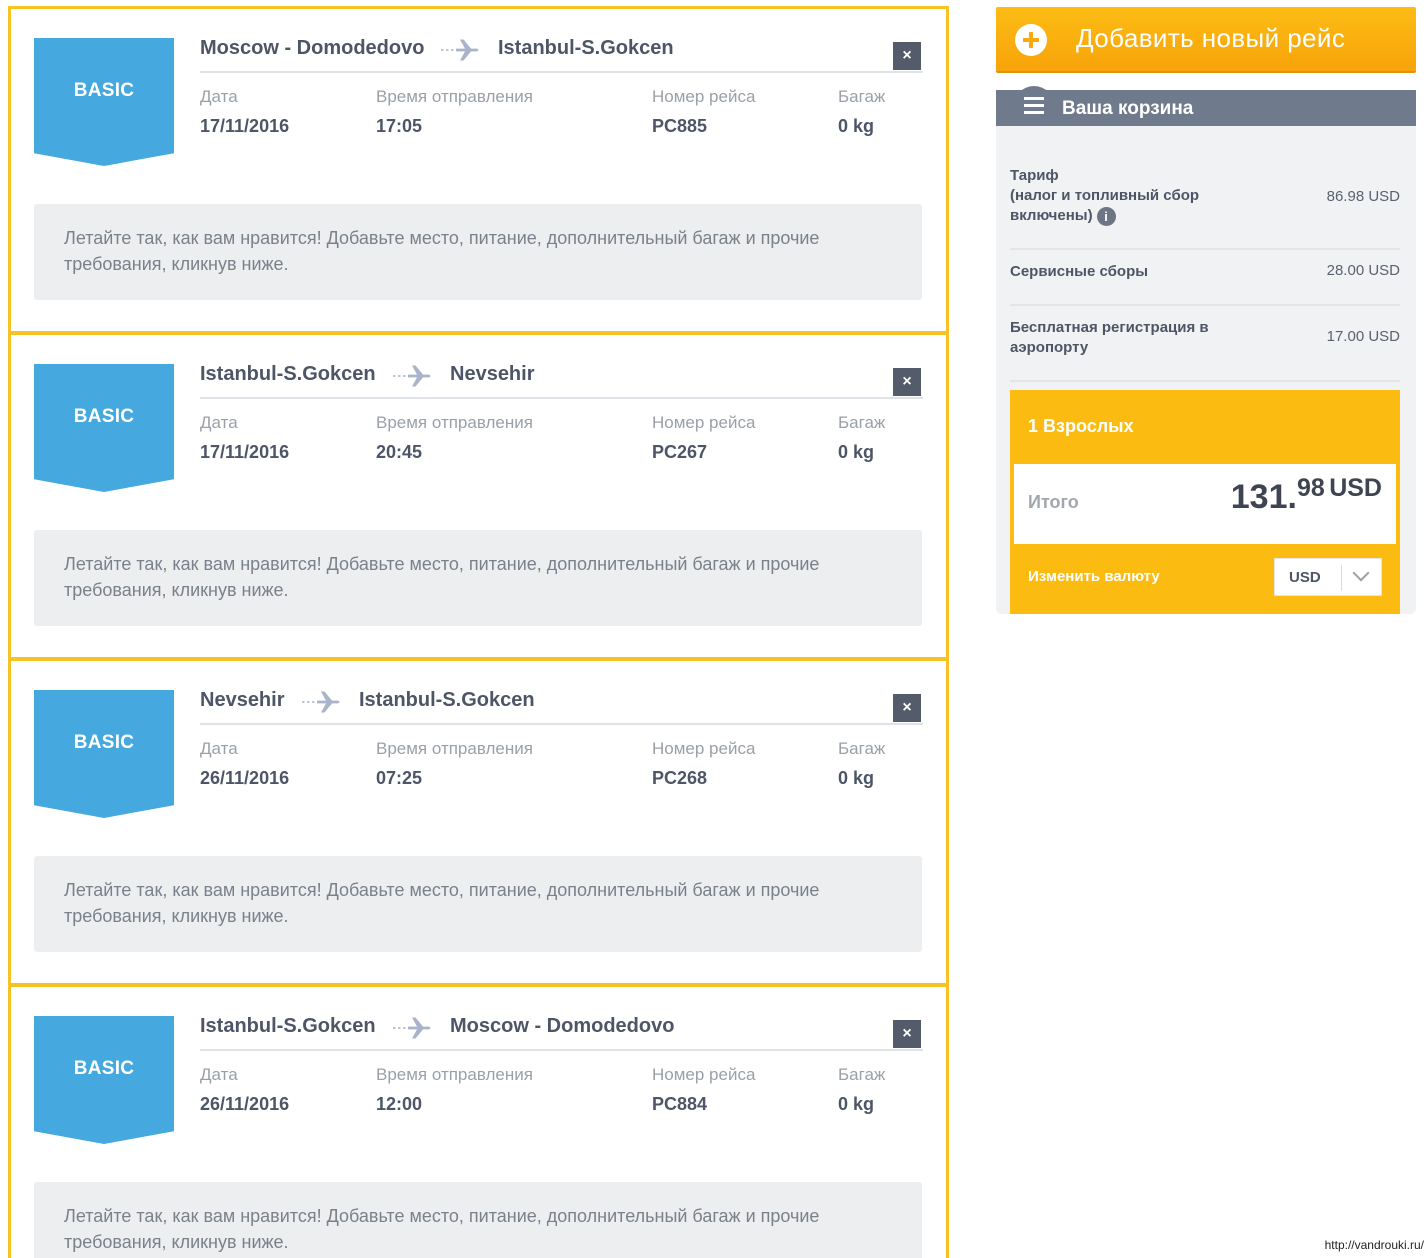  What do you see at coordinates (1128, 108) in the screenshot?
I see `cart-title: Ваша корзина` at bounding box center [1128, 108].